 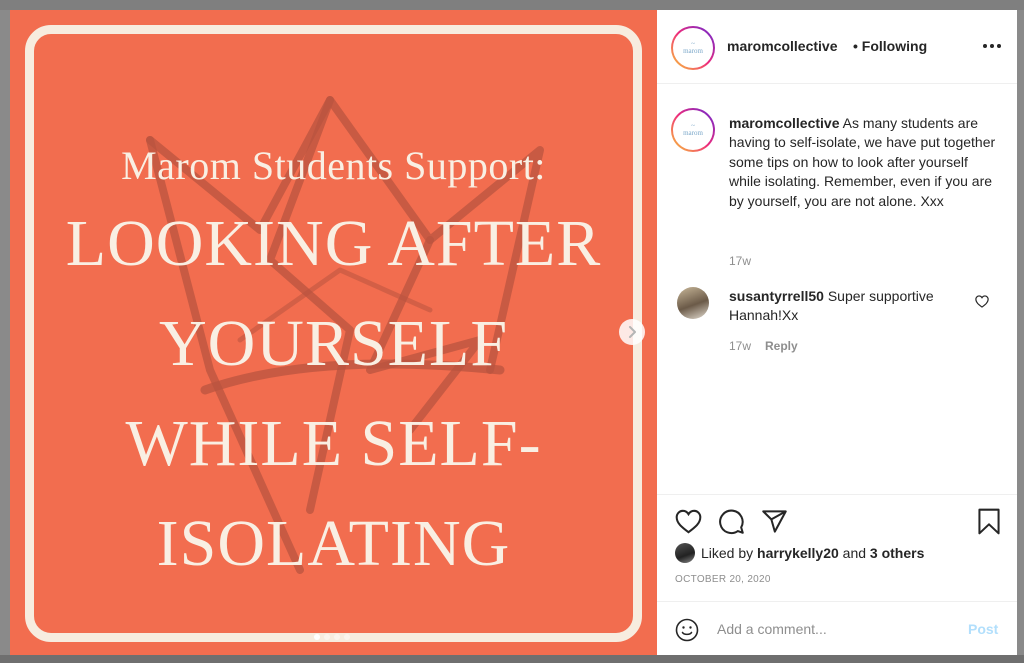 What do you see at coordinates (989, 521) in the screenshot?
I see `bookmark-icon` at bounding box center [989, 521].